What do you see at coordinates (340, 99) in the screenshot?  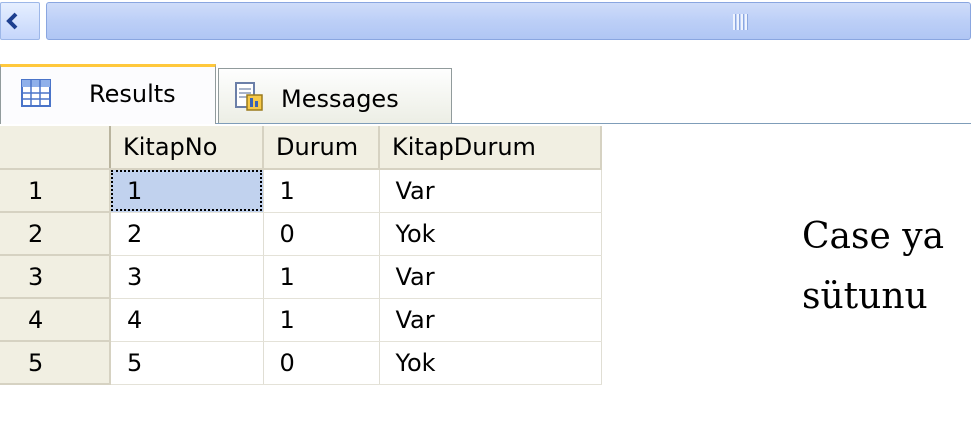 I see `tab-messages-label: Messages` at bounding box center [340, 99].